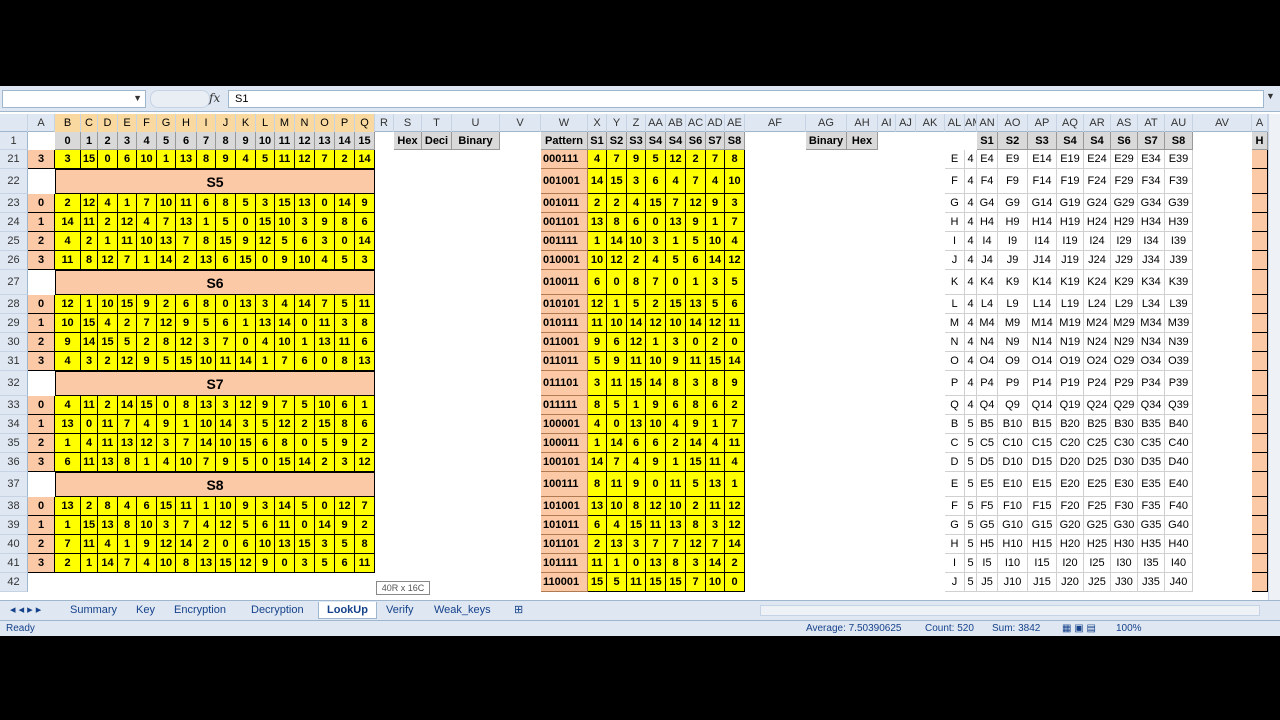 This screenshot has width=1280, height=720. What do you see at coordinates (285, 123) in the screenshot?
I see `column-header: M` at bounding box center [285, 123].